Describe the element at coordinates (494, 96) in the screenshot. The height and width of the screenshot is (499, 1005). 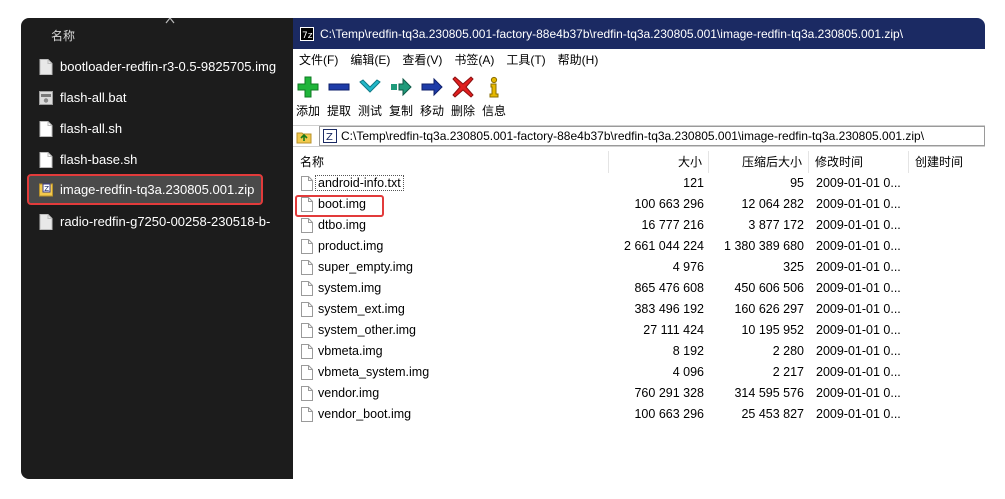
I see `info-button: 信息` at that location.